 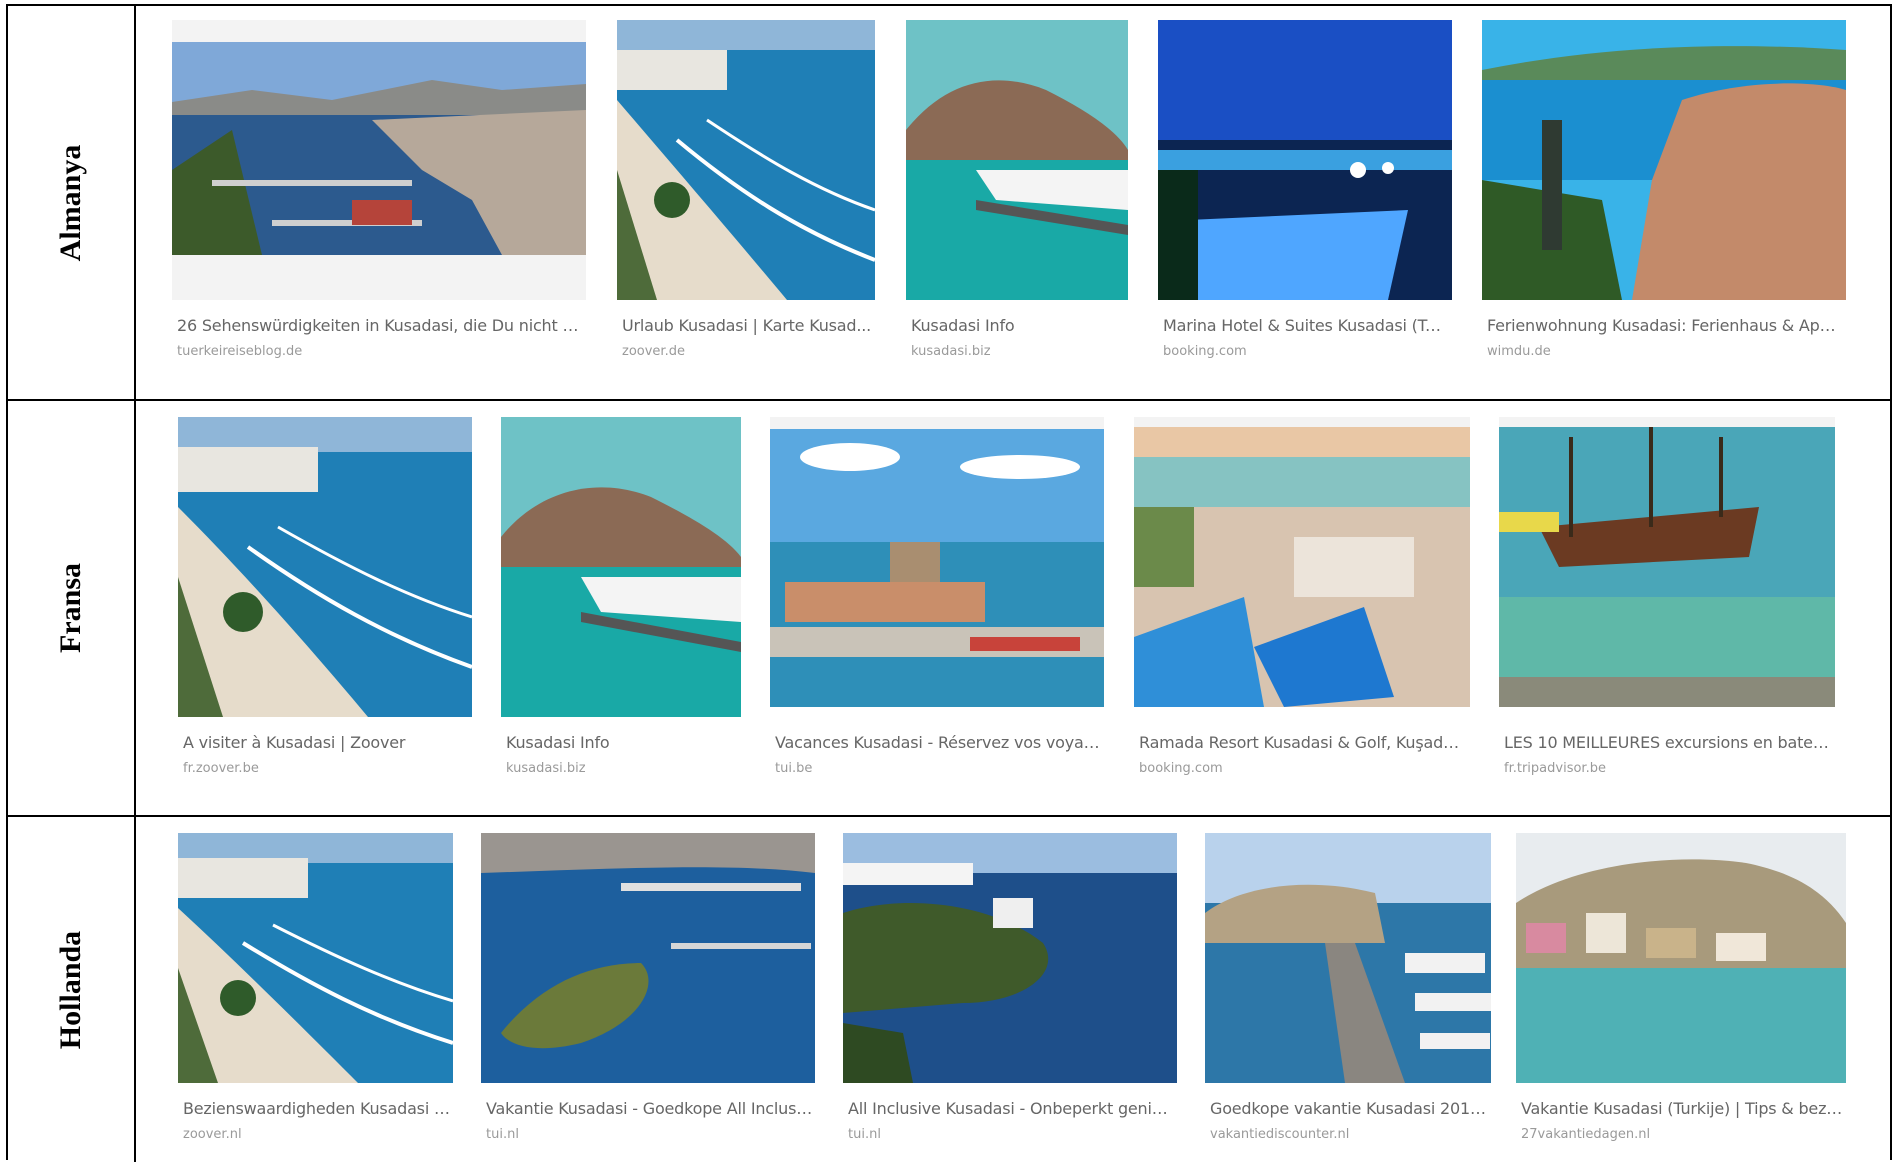 I want to click on peninsula-icon, so click(x=1010, y=958).